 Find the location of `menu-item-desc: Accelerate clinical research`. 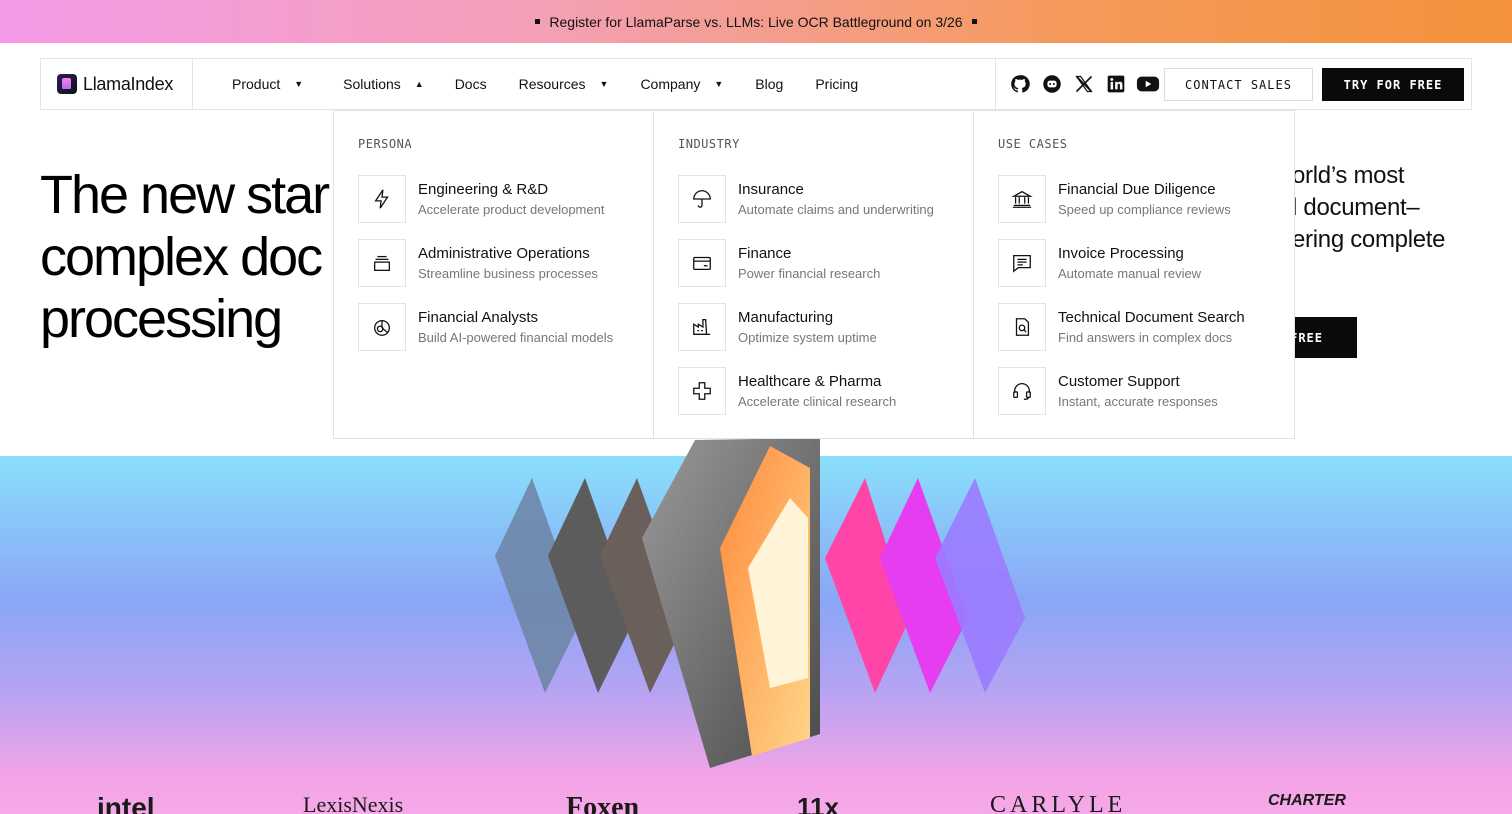

menu-item-desc: Accelerate clinical research is located at coordinates (817, 401).